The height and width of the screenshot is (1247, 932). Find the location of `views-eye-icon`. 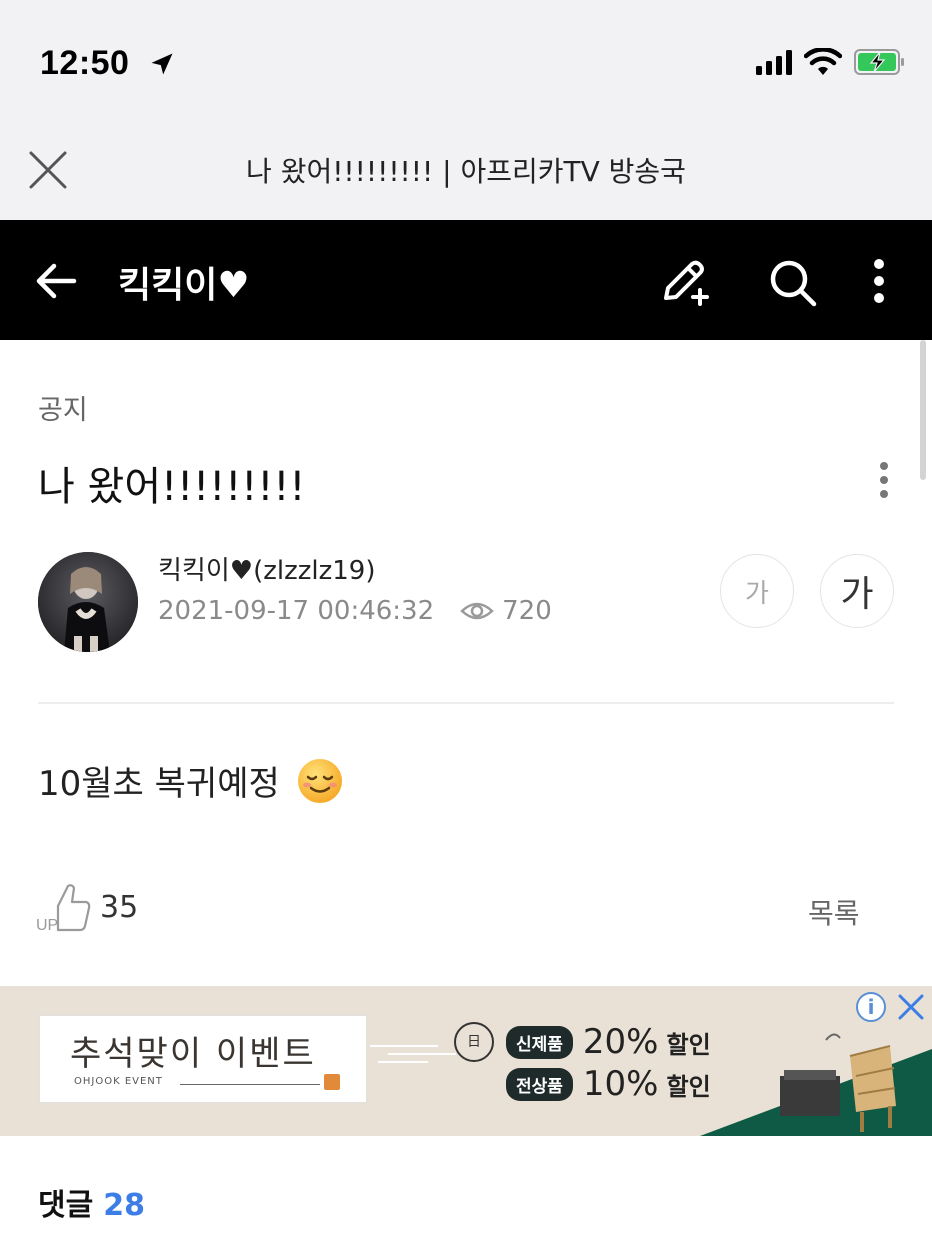

views-eye-icon is located at coordinates (477, 611).